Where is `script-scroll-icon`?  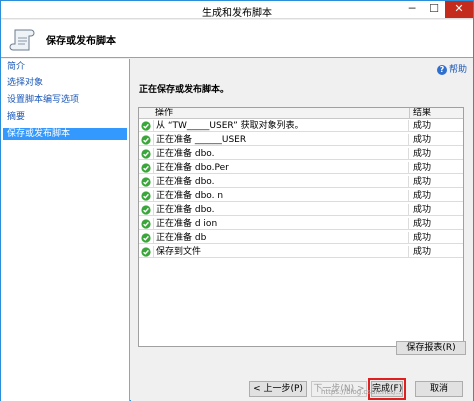
script-scroll-icon is located at coordinates (22, 40).